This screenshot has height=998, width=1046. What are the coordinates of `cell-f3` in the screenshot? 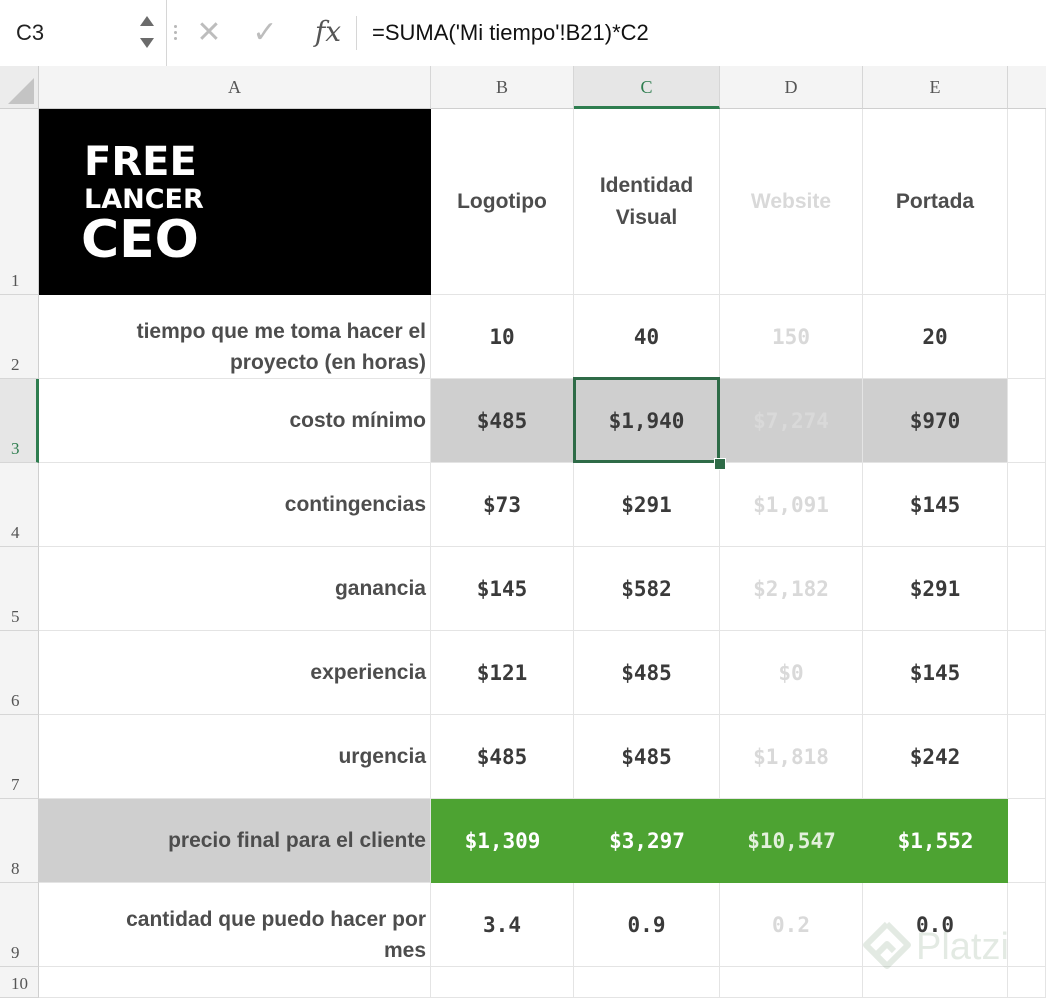 It's located at (1027, 421).